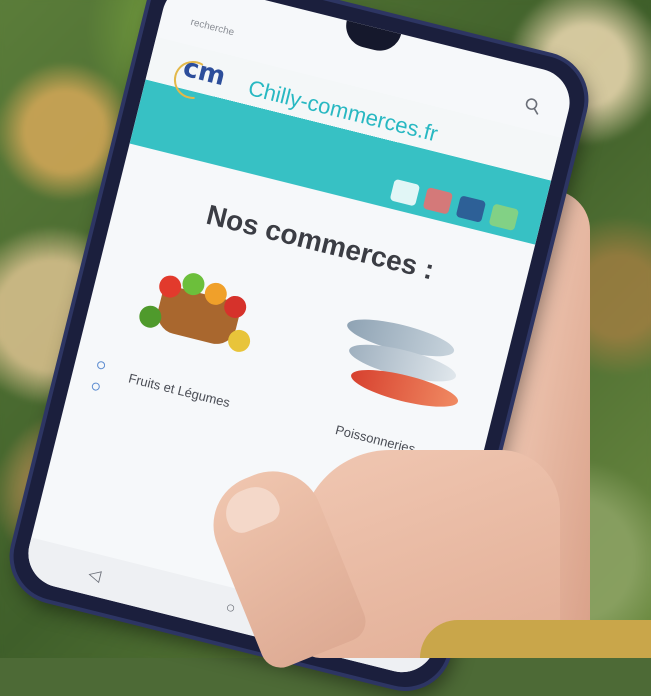 The width and height of the screenshot is (651, 696). What do you see at coordinates (343, 111) in the screenshot?
I see `site-title: Chilly-commerces.fr` at bounding box center [343, 111].